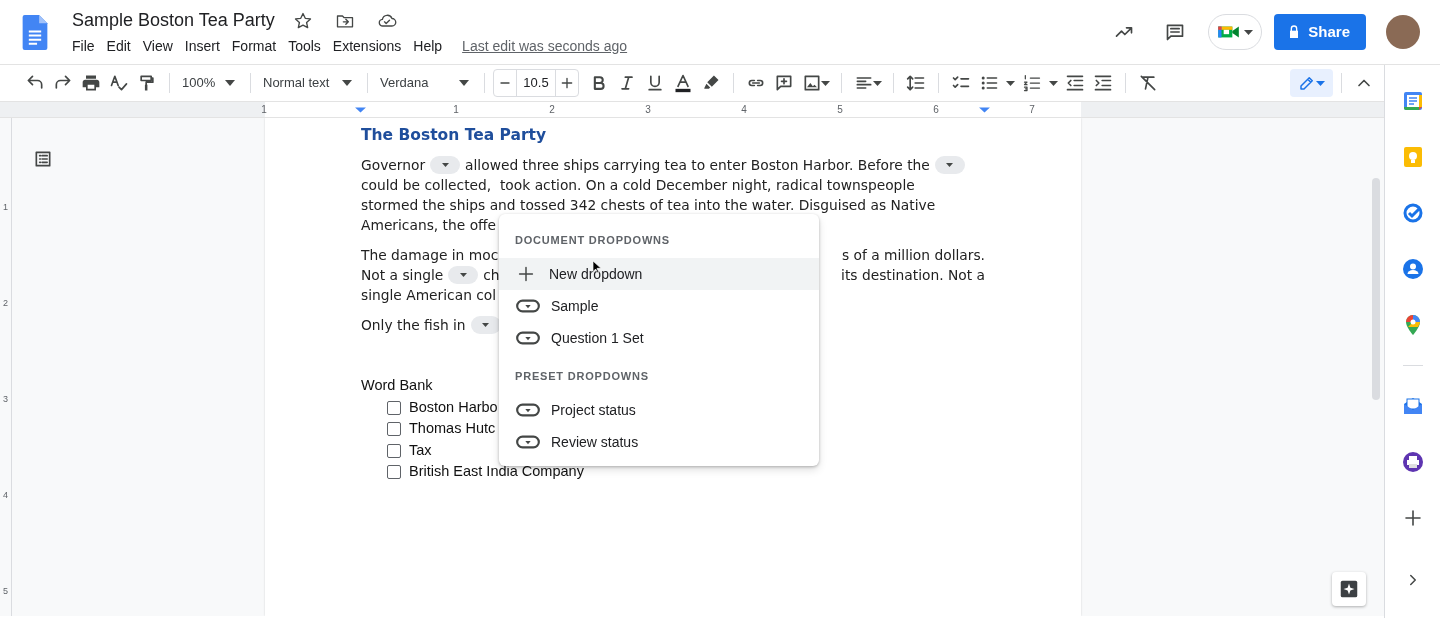 Image resolution: width=1440 pixels, height=619 pixels. Describe the element at coordinates (309, 83) in the screenshot. I see `text-style-select: Normal text` at that location.